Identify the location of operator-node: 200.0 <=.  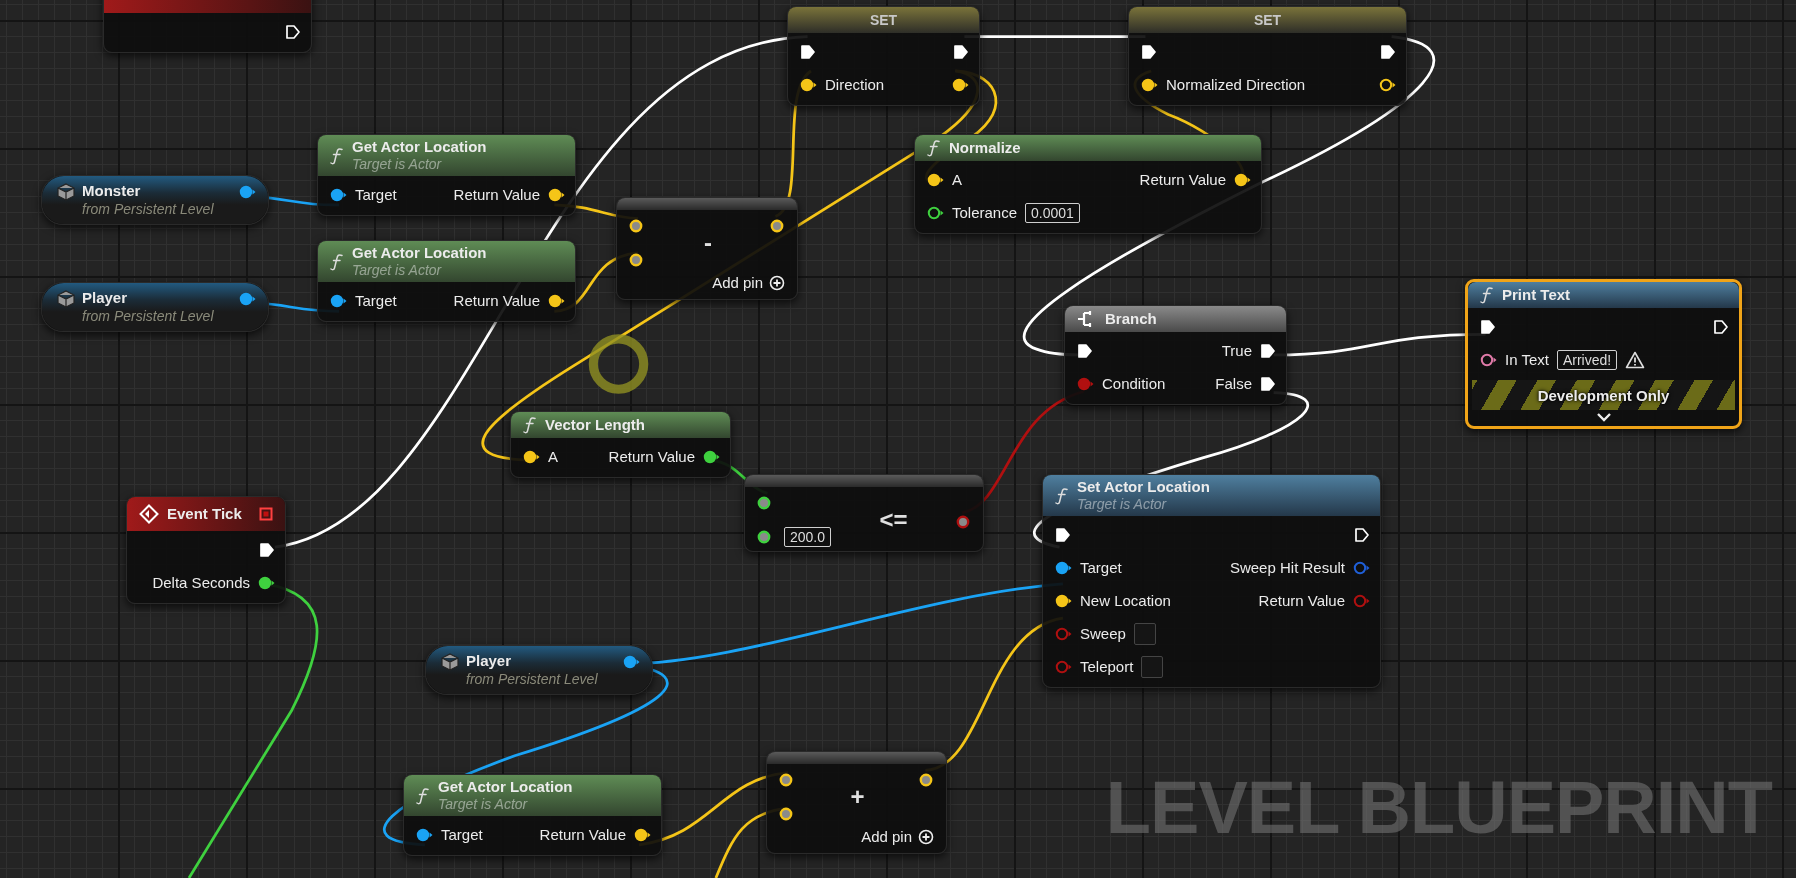
(864, 513).